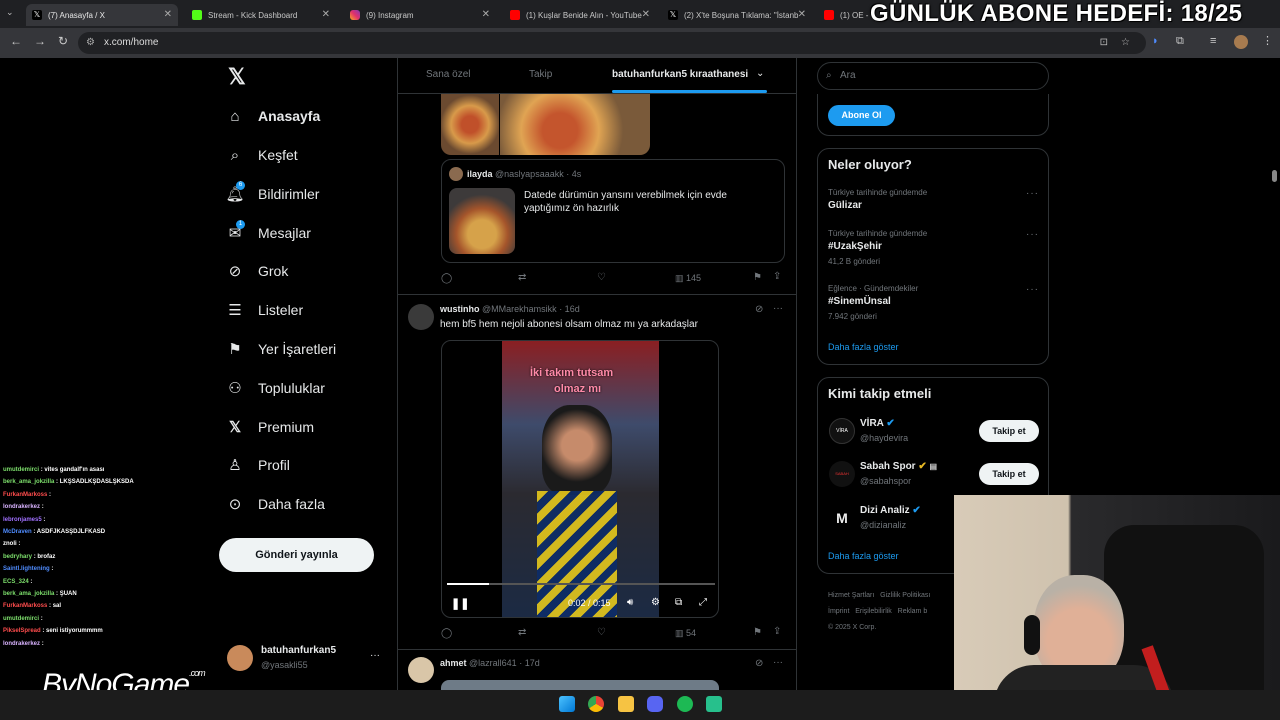 The width and height of the screenshot is (1280, 720). I want to click on tab-label: (1) OE -, so click(854, 15).